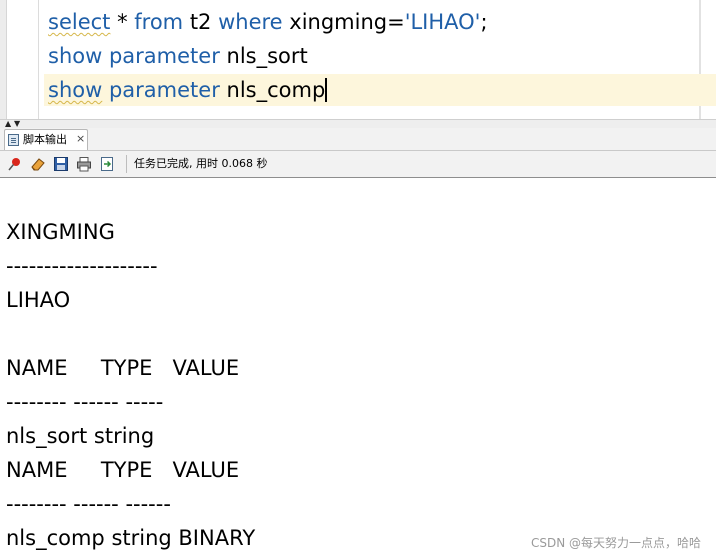 The image size is (716, 559). I want to click on collapse-up-icon: ▲, so click(8, 124).